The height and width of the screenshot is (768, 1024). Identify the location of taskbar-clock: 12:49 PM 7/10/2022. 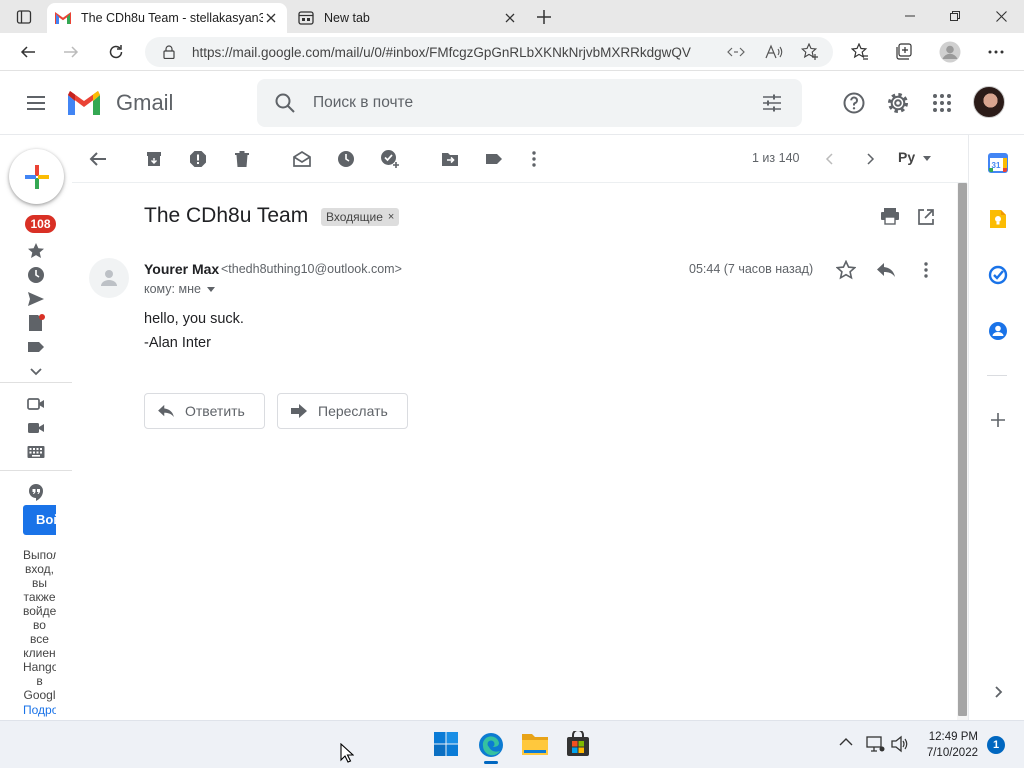
(949, 745).